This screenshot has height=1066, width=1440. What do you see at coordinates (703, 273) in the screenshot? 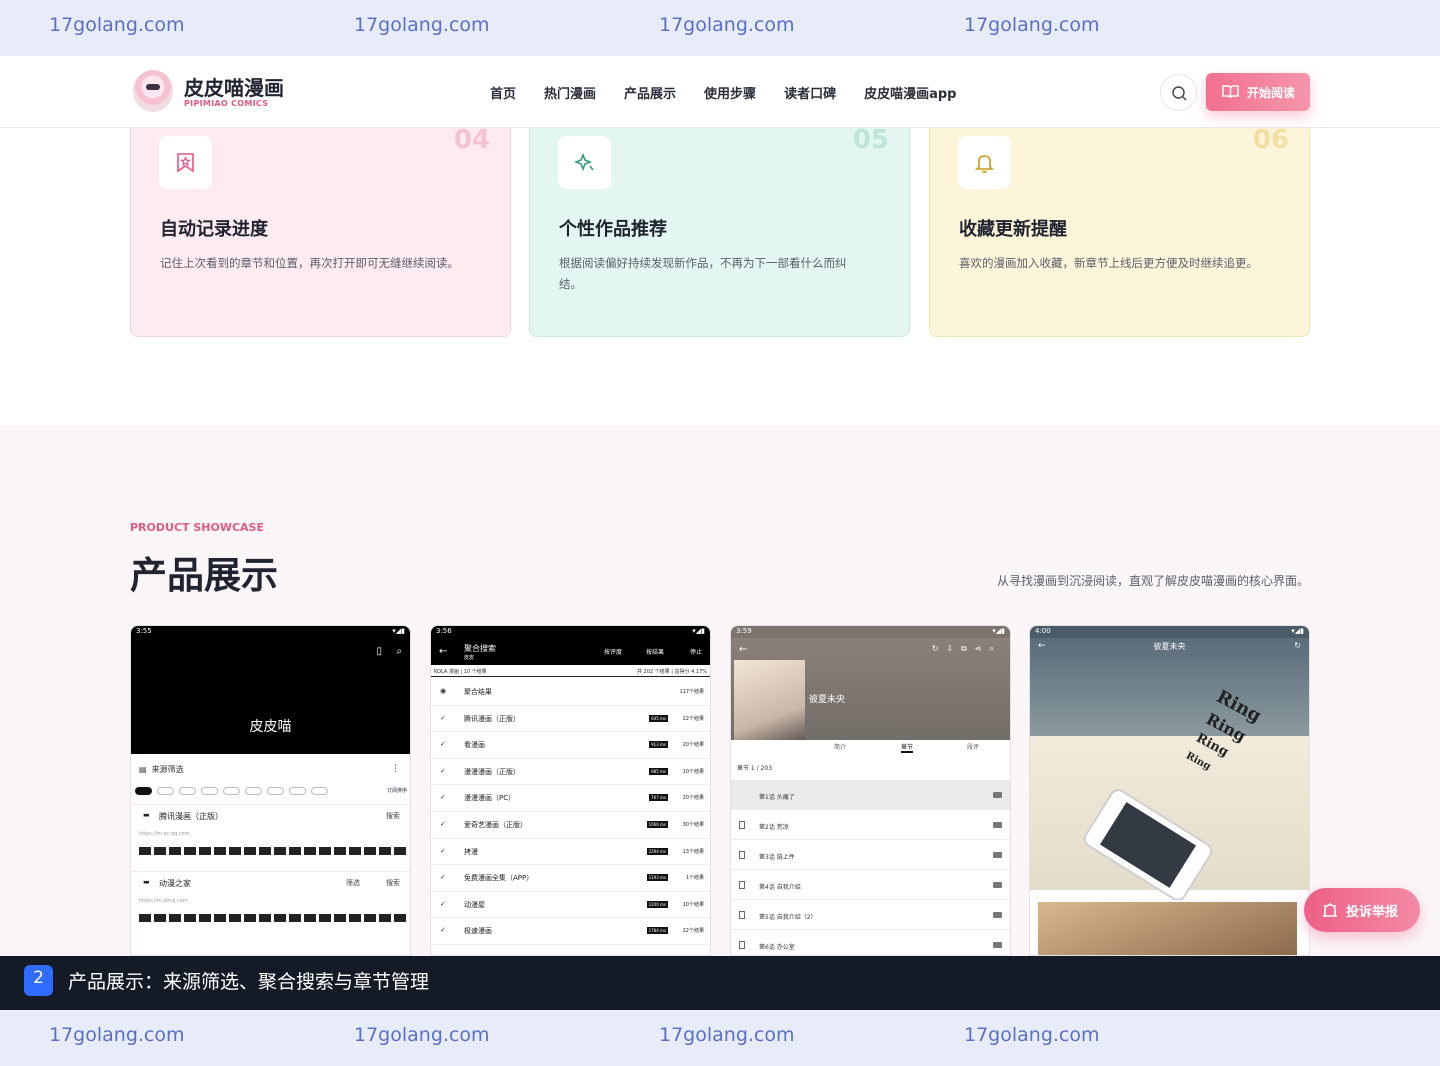
I see `feature-description: 根据阅读偏好持续发现新作品，不再为下一部看什么而纠结。` at bounding box center [703, 273].